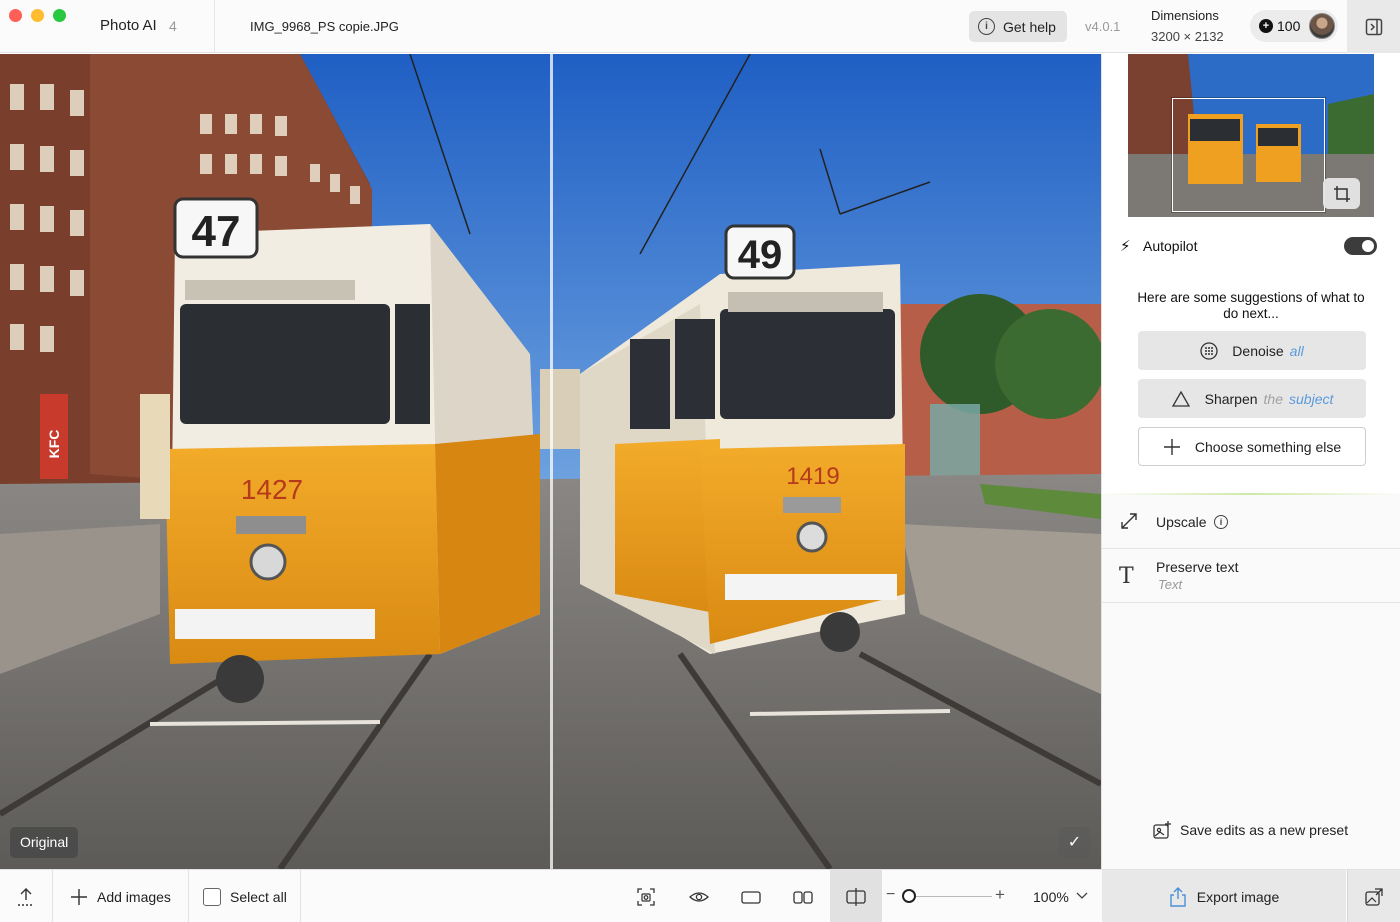 The width and height of the screenshot is (1400, 922). What do you see at coordinates (173, 26) in the screenshot?
I see `image-count: 4` at bounding box center [173, 26].